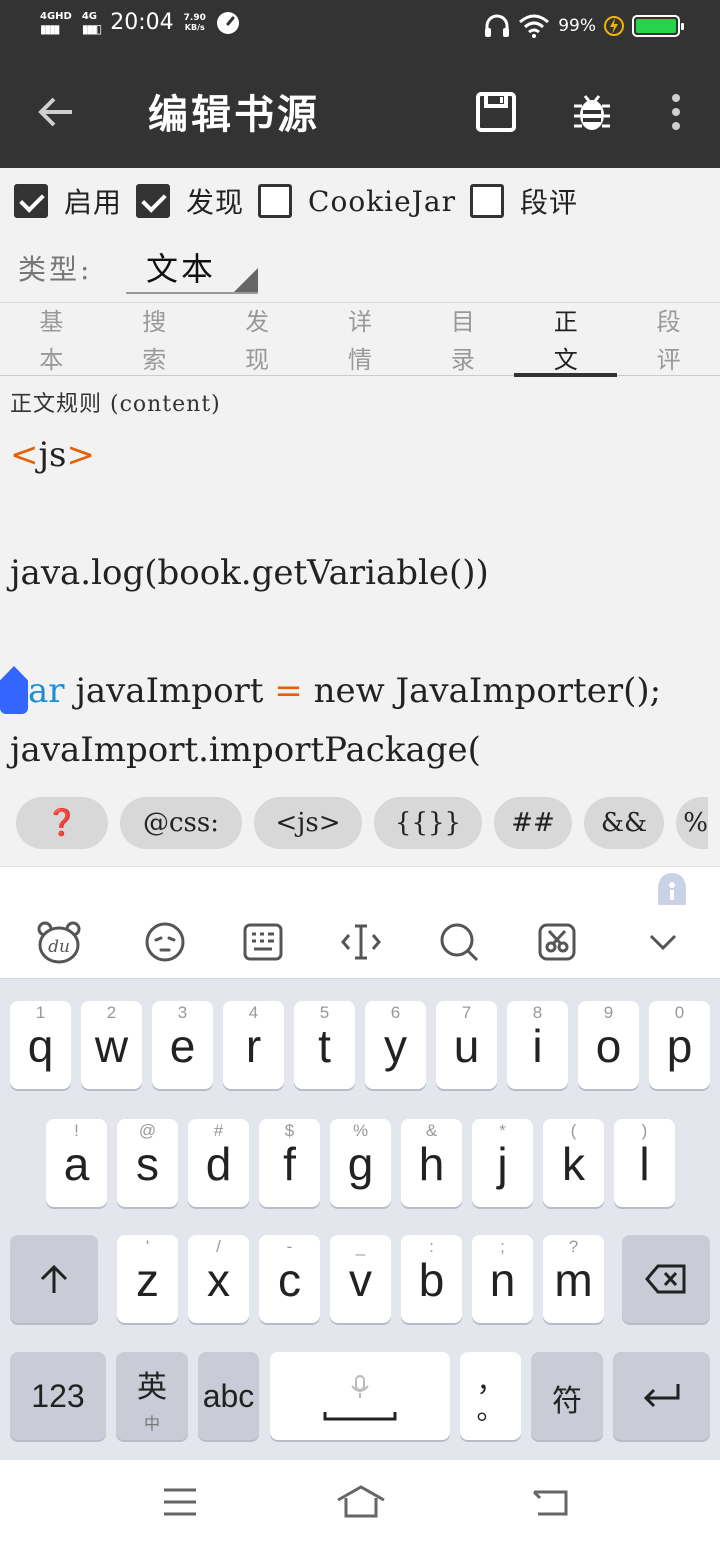 This screenshot has height=1544, width=720. What do you see at coordinates (76, 1163) in the screenshot?
I see `key-a: ! a` at bounding box center [76, 1163].